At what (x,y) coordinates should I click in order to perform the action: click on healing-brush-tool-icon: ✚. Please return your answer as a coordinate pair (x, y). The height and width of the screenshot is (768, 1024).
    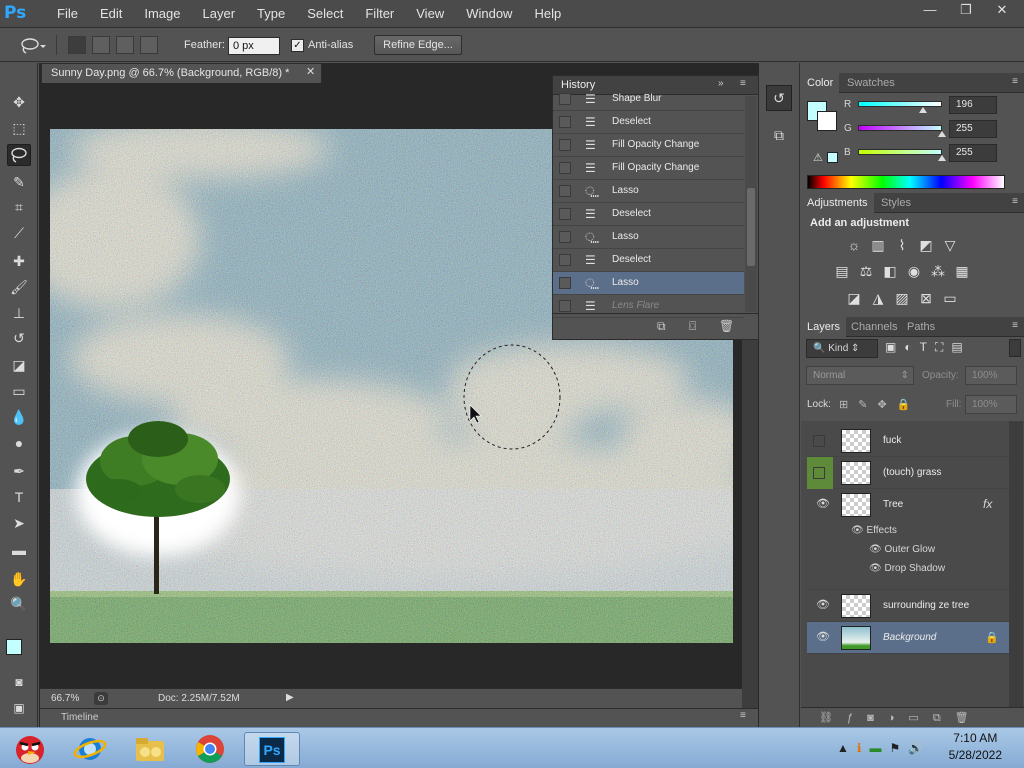
    Looking at the image, I should click on (19, 261).